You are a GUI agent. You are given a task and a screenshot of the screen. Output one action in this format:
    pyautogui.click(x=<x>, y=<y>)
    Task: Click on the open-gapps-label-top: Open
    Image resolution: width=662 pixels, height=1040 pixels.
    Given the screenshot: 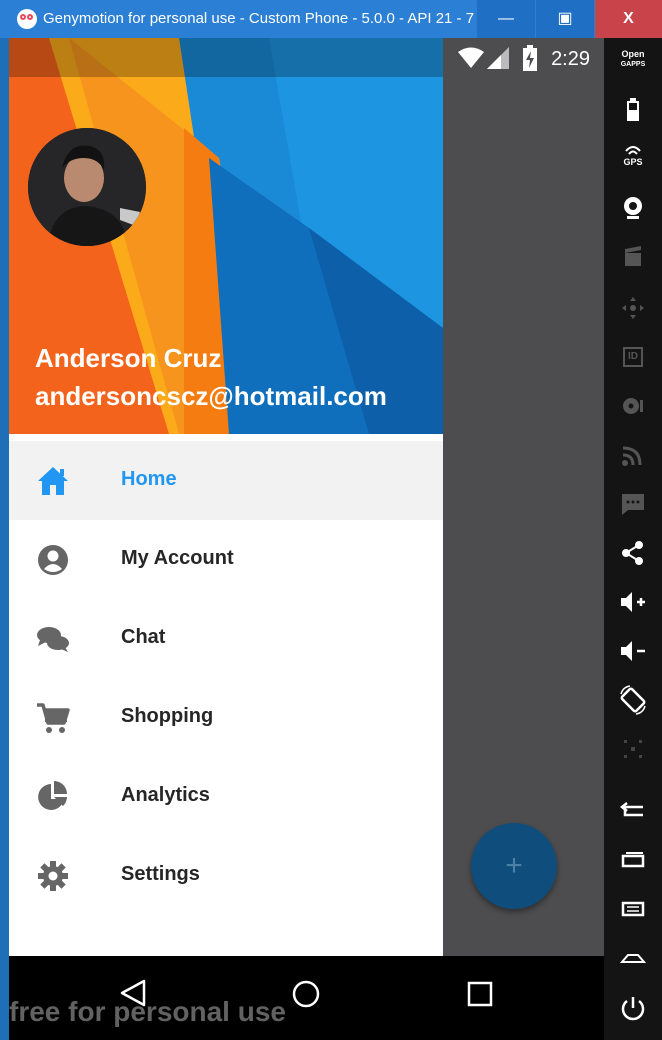 What is the action you would take?
    pyautogui.click(x=633, y=54)
    